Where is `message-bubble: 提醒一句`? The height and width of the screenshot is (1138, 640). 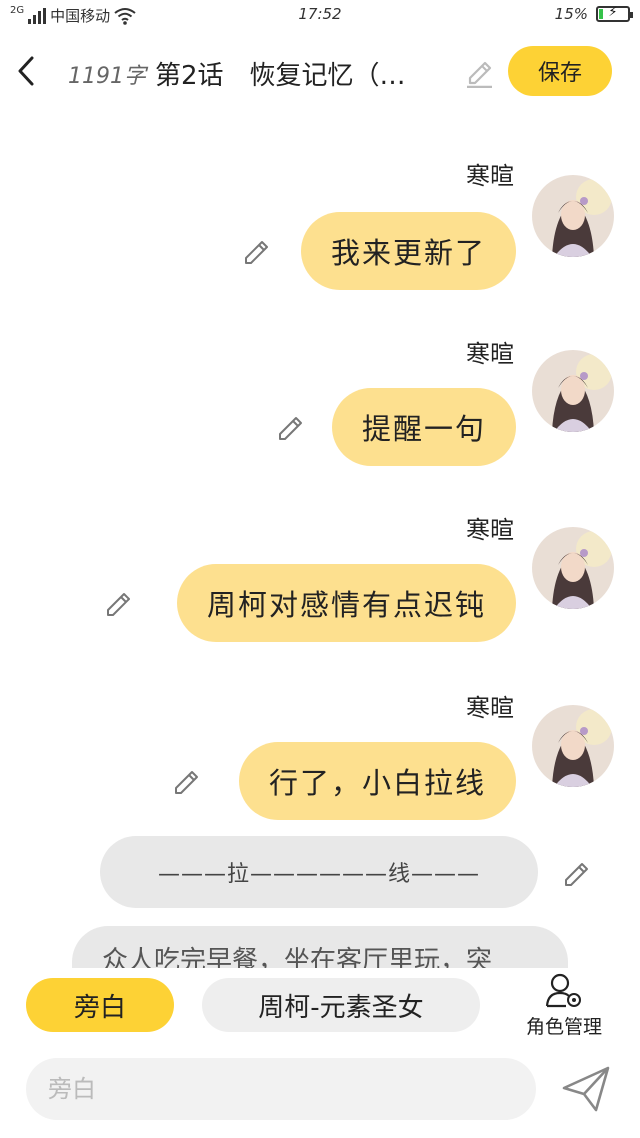 message-bubble: 提醒一句 is located at coordinates (423, 427).